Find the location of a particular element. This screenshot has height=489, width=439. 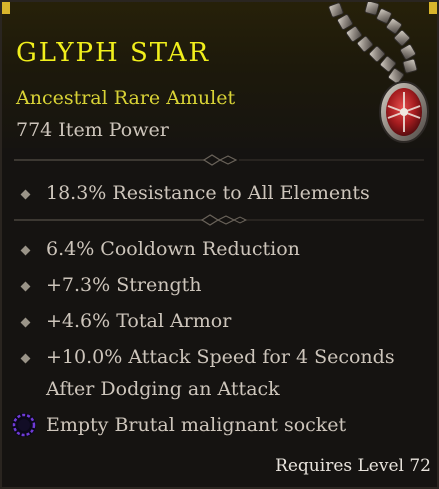

item-name: GLYPH STAR is located at coordinates (113, 53).